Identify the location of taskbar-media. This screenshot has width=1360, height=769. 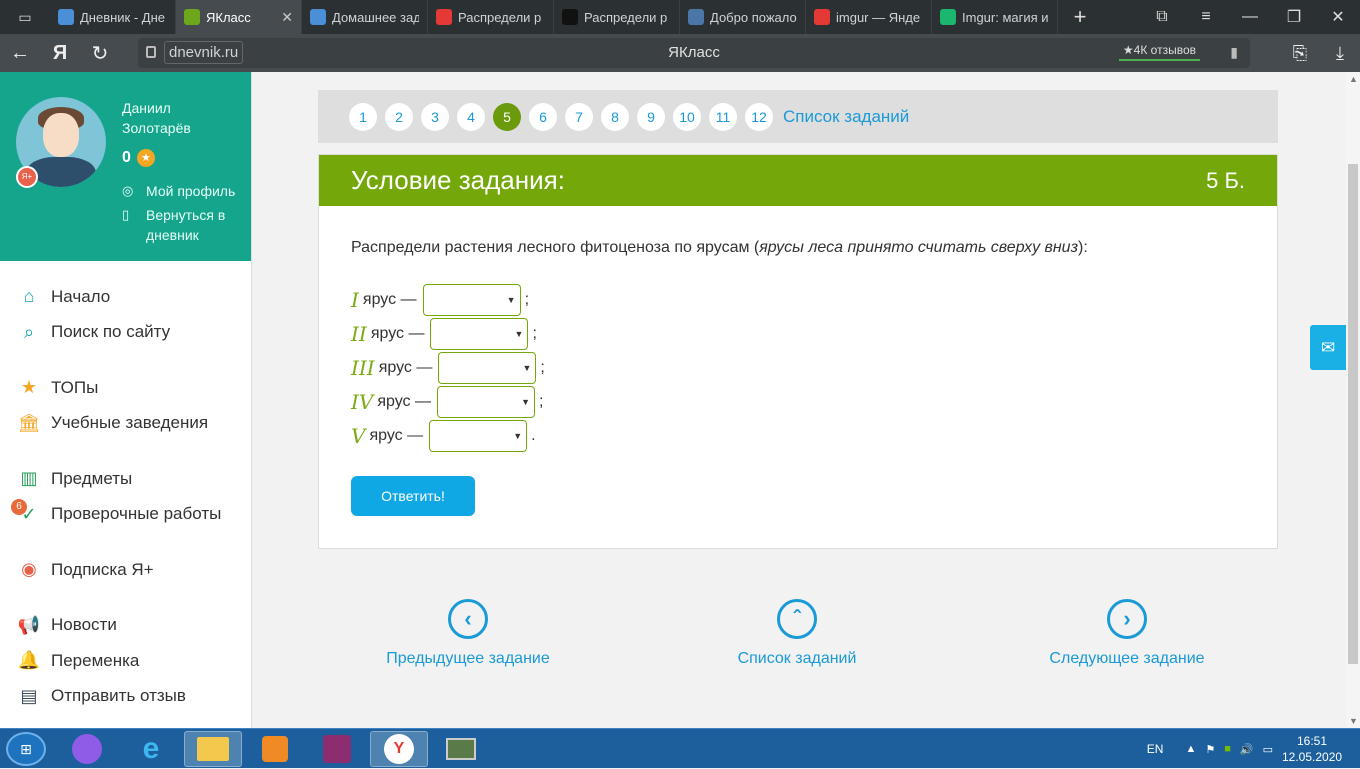
(275, 749).